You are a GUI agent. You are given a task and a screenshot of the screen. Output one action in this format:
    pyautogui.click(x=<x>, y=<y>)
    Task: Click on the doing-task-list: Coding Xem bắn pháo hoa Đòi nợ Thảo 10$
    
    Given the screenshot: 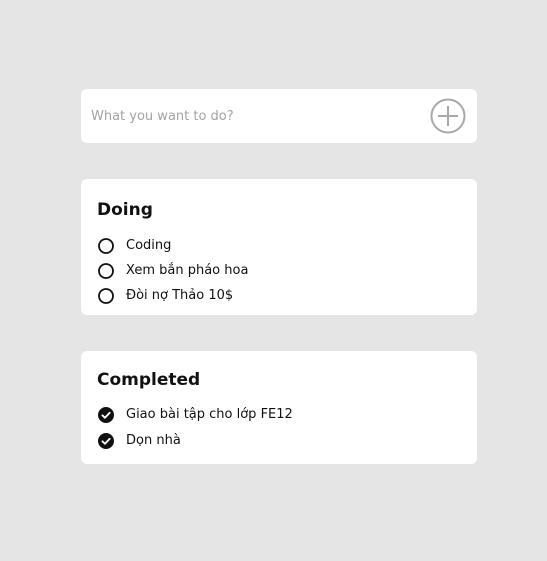 What is the action you would take?
    pyautogui.click(x=173, y=270)
    